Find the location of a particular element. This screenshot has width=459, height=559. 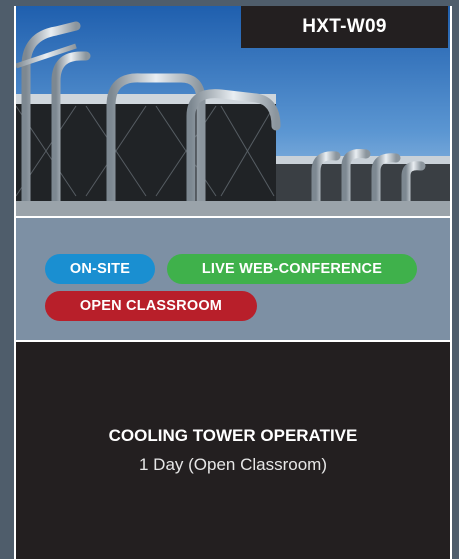

tag-open-classroom: OPEN CLASSROOM is located at coordinates (151, 306).